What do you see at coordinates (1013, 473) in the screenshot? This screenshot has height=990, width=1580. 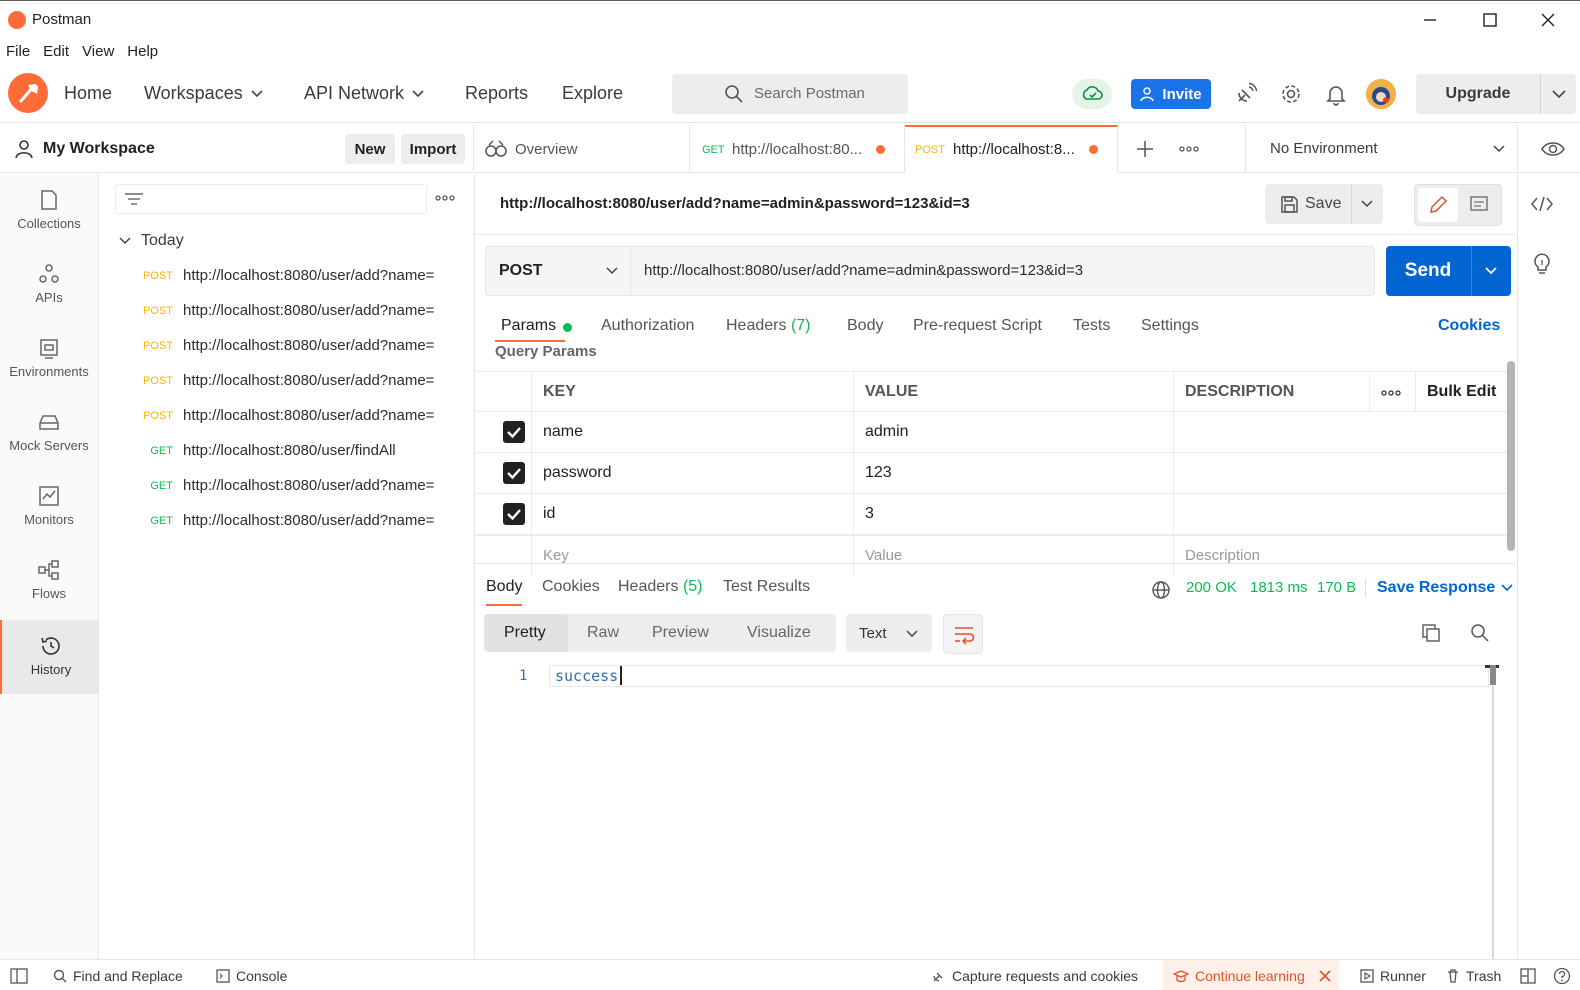 I see `param-value: 123` at bounding box center [1013, 473].